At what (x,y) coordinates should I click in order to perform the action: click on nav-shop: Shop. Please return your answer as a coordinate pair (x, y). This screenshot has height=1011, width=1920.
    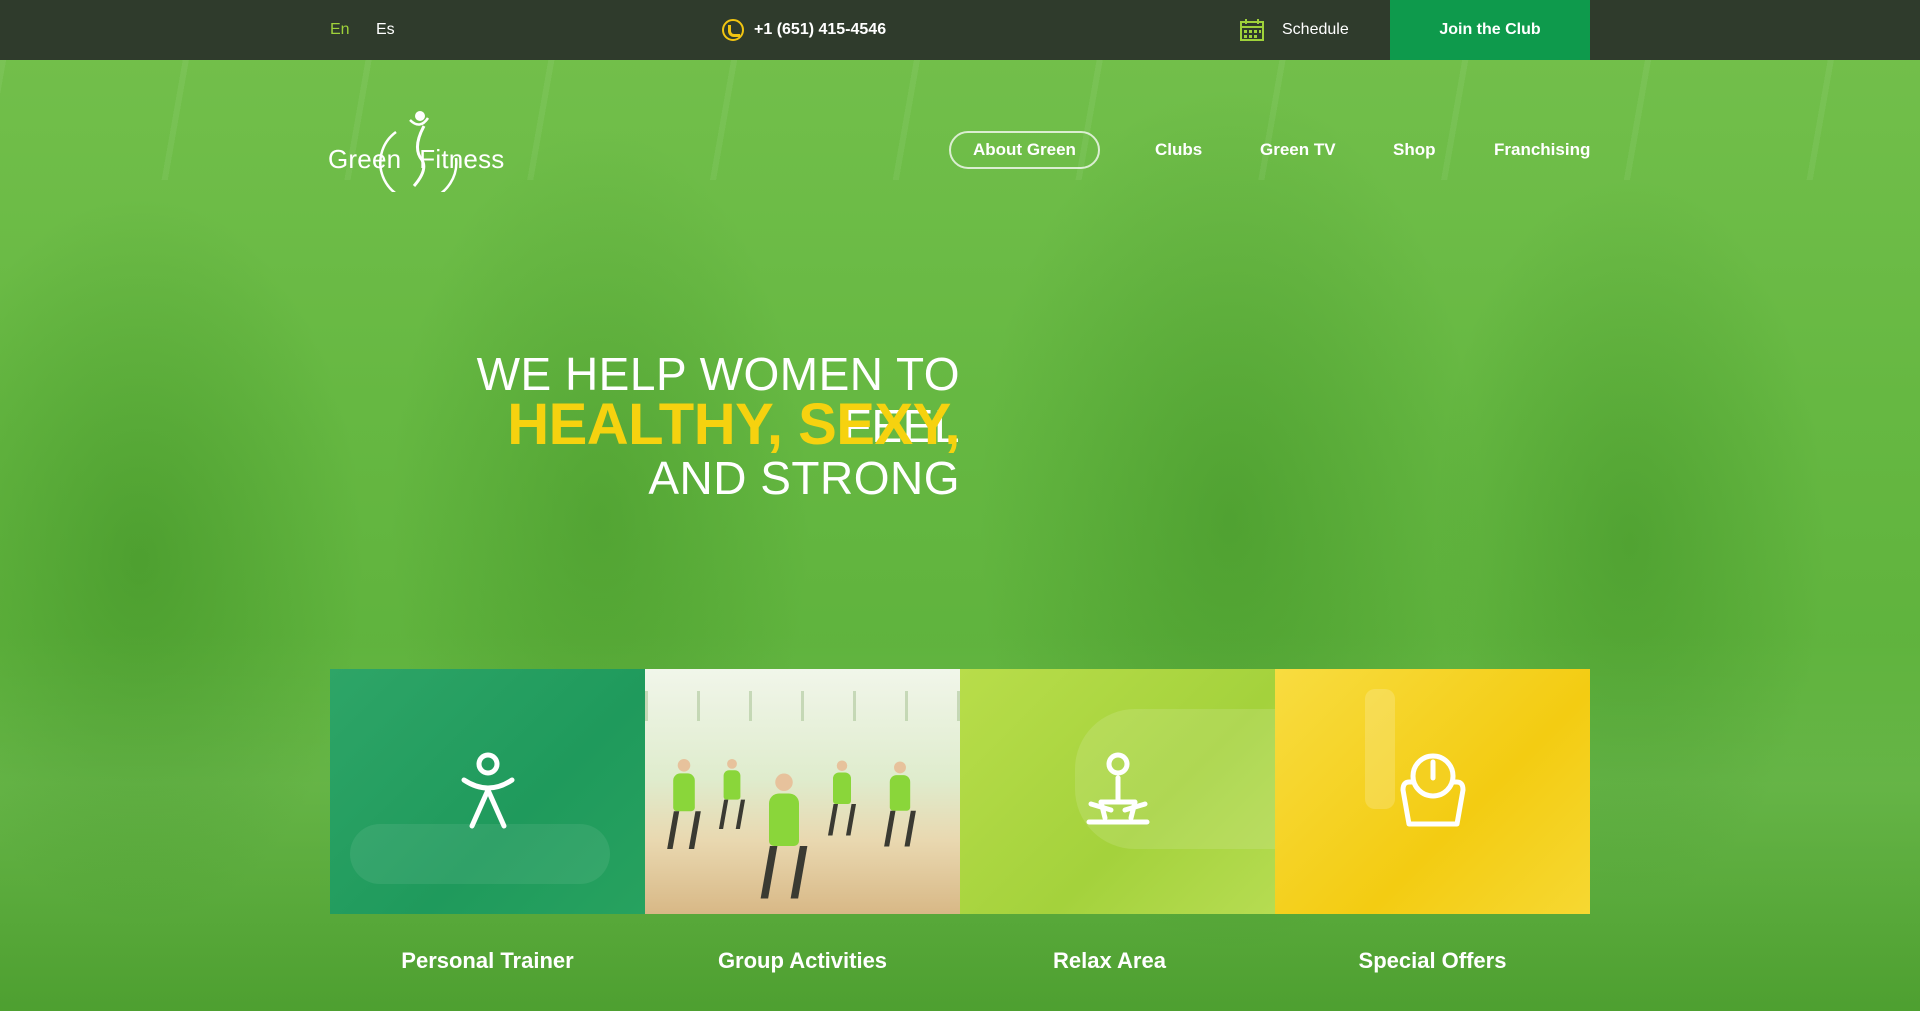
    Looking at the image, I should click on (1414, 150).